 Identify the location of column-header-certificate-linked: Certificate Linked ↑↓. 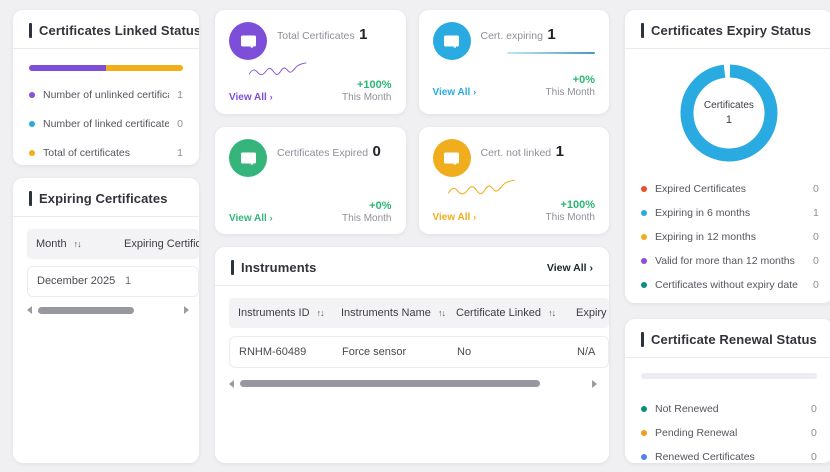
(516, 313).